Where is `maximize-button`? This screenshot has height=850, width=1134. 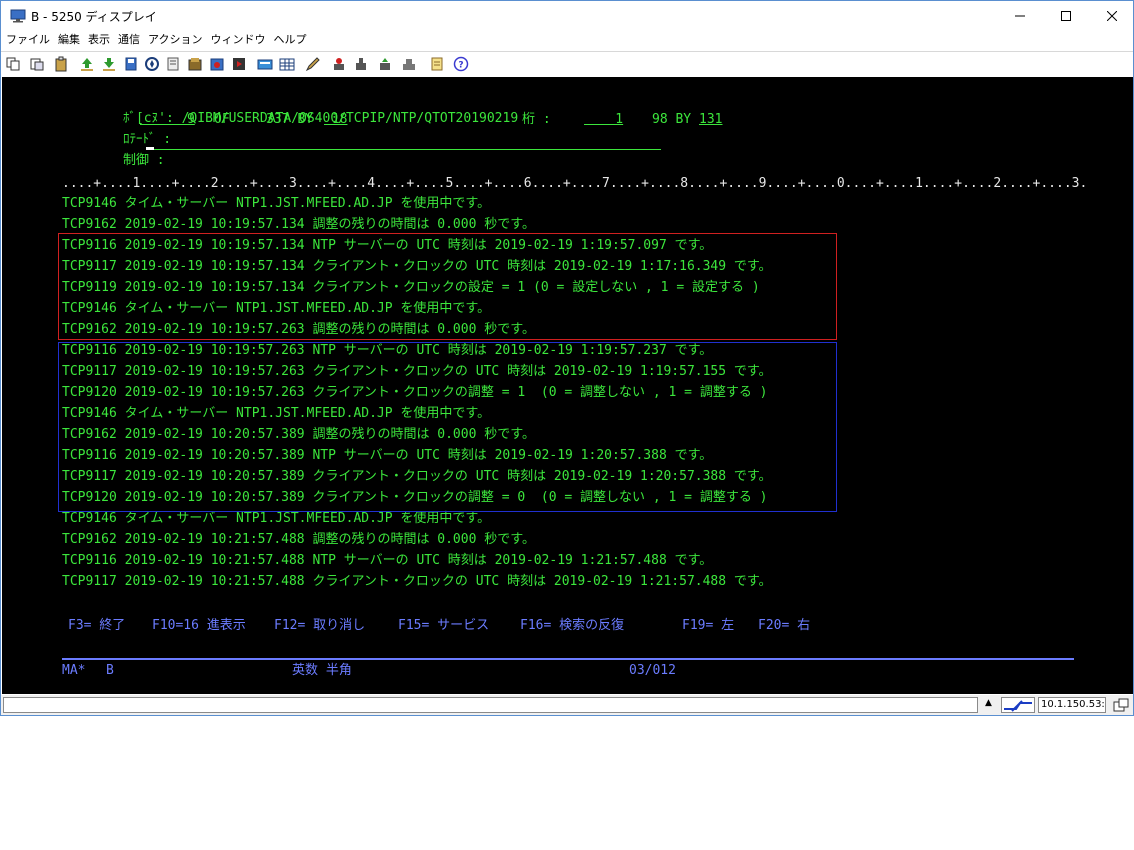 maximize-button is located at coordinates (1066, 16).